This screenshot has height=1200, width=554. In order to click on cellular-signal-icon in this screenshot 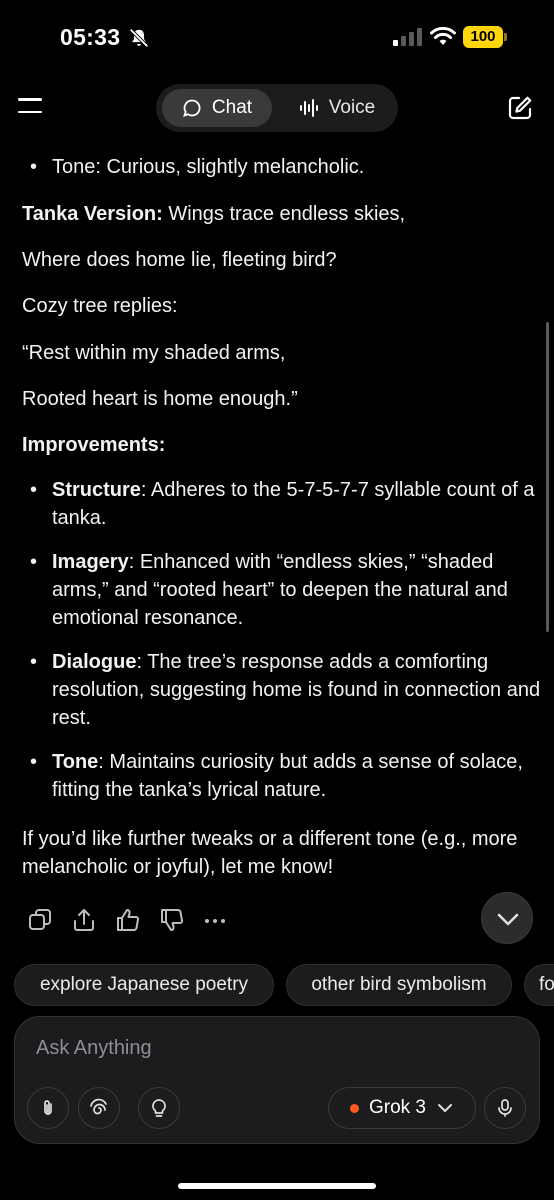, I will do `click(407, 37)`.